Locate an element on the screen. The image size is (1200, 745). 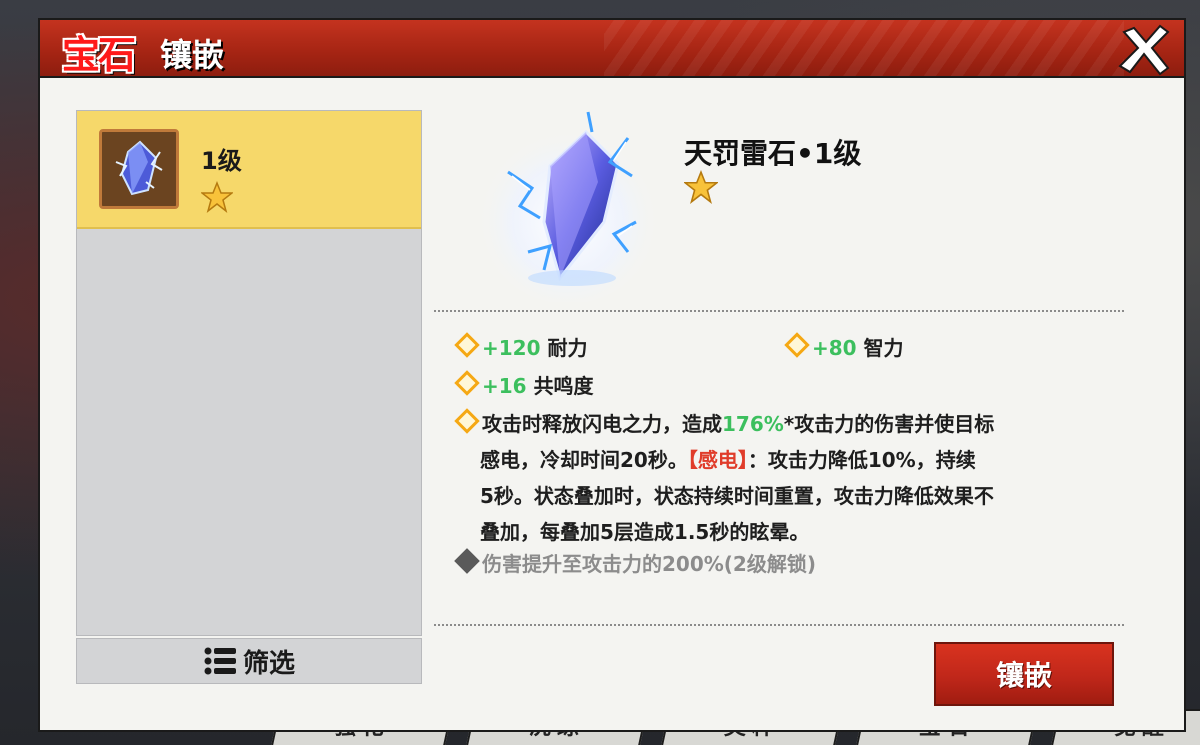
title-inlay: 镶嵌 is located at coordinates (192, 55).